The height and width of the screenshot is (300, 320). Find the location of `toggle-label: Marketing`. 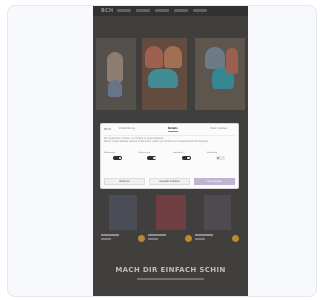

toggle-label: Marketing is located at coordinates (211, 153).